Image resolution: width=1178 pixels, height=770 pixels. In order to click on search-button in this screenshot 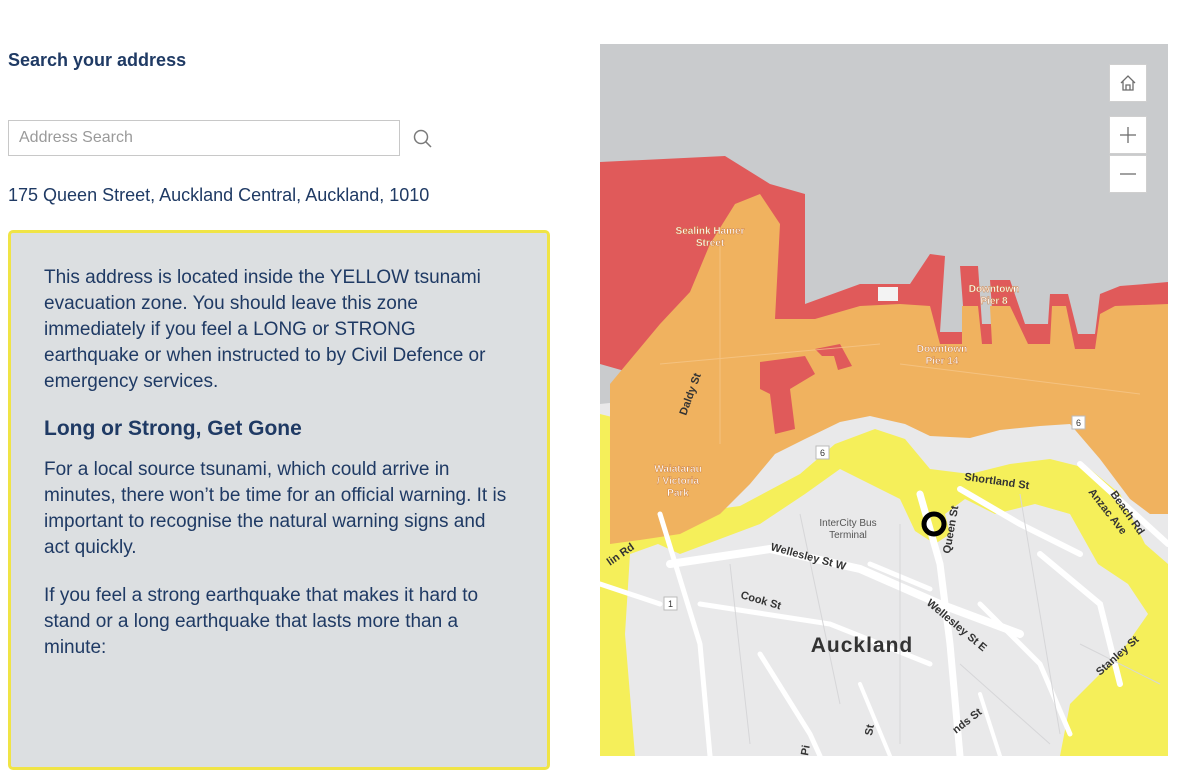, I will do `click(423, 139)`.